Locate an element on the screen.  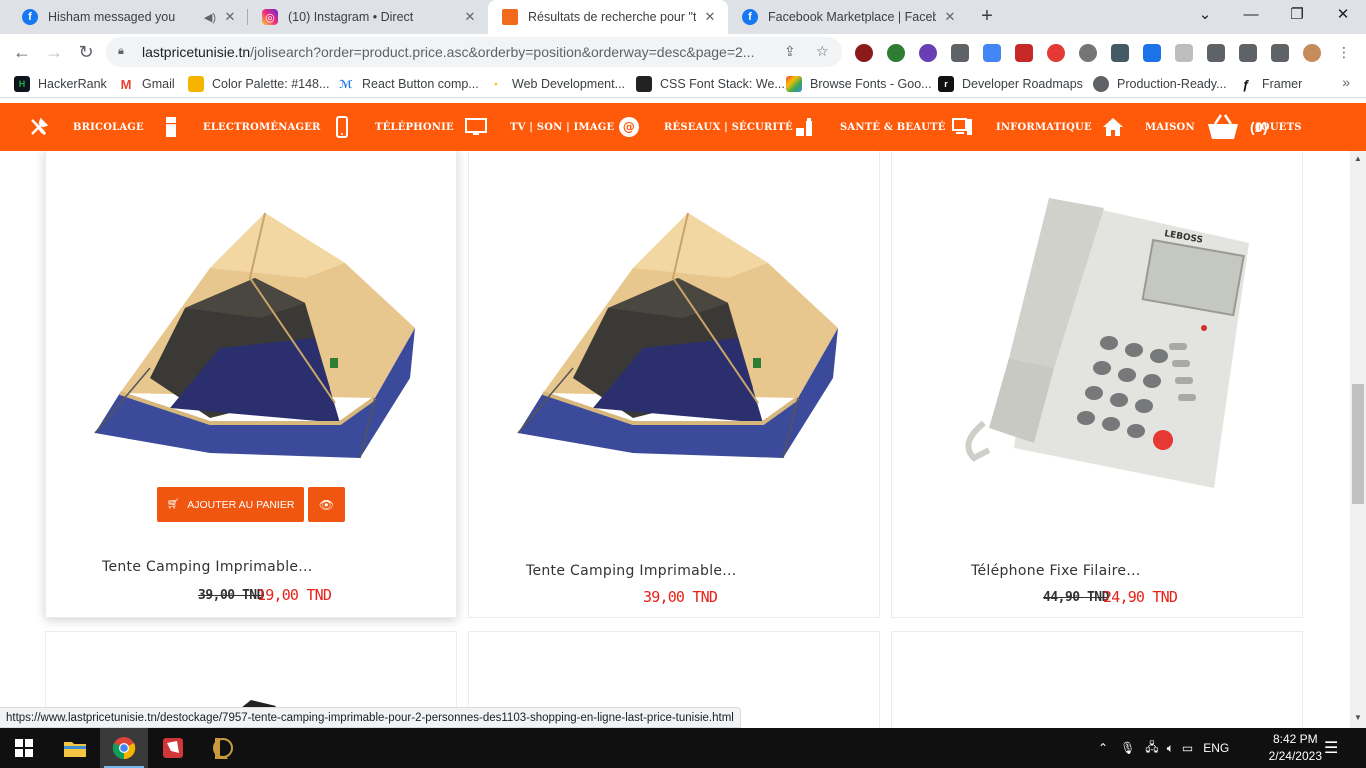
adblock-extension-icon is located at coordinates (1056, 53).